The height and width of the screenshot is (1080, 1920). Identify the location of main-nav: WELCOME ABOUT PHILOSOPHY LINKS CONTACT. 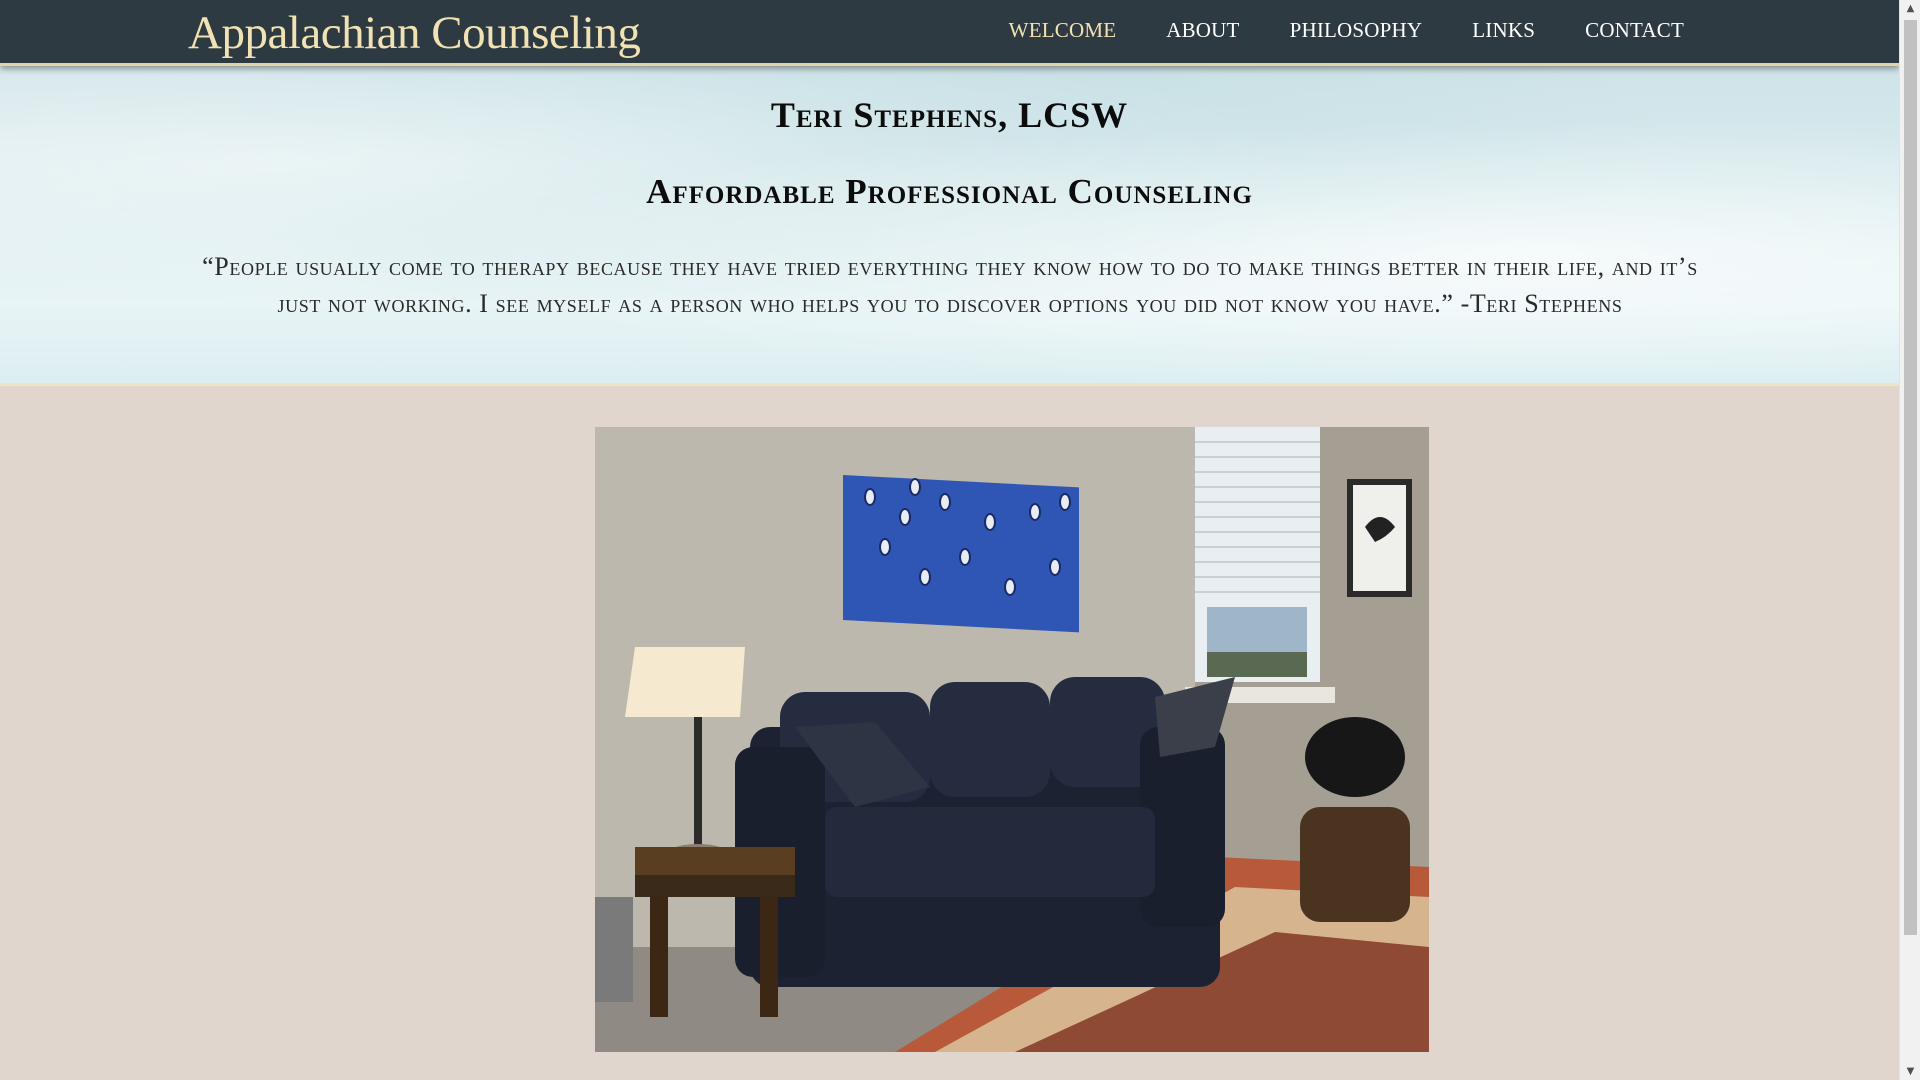
(1346, 30).